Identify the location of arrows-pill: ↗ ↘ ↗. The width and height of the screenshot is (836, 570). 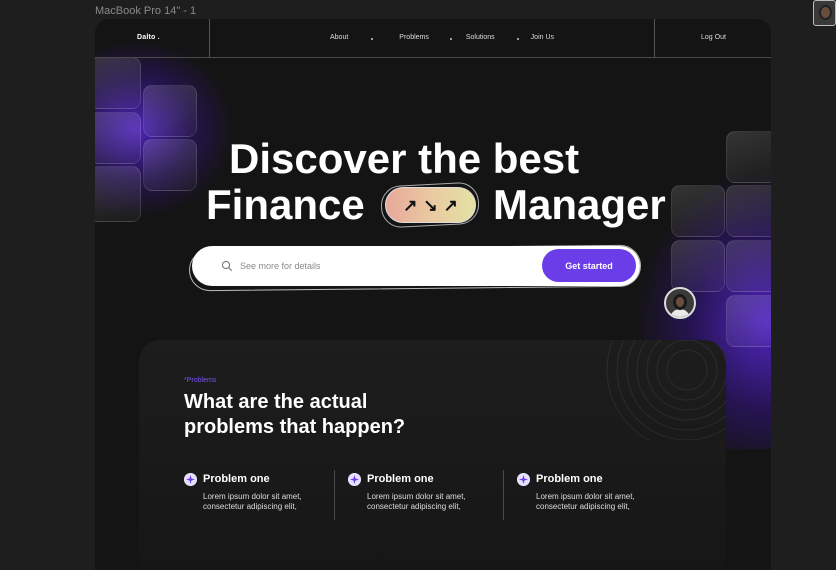
(430, 205).